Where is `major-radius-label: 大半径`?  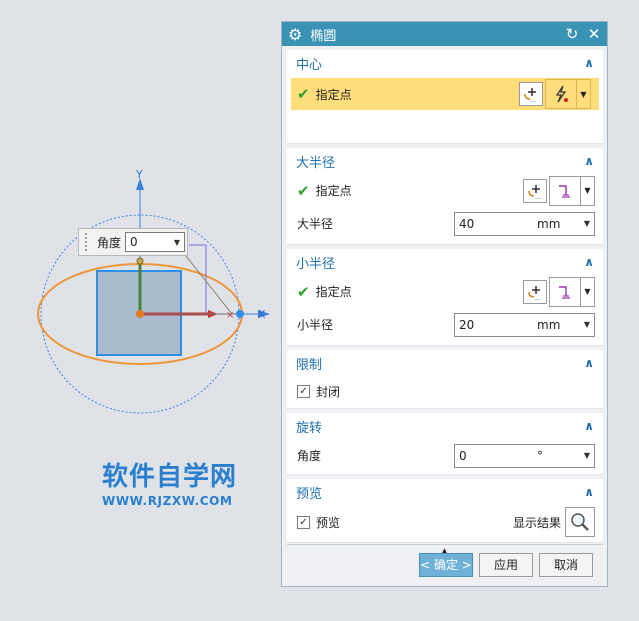
major-radius-label: 大半径 is located at coordinates (315, 224).